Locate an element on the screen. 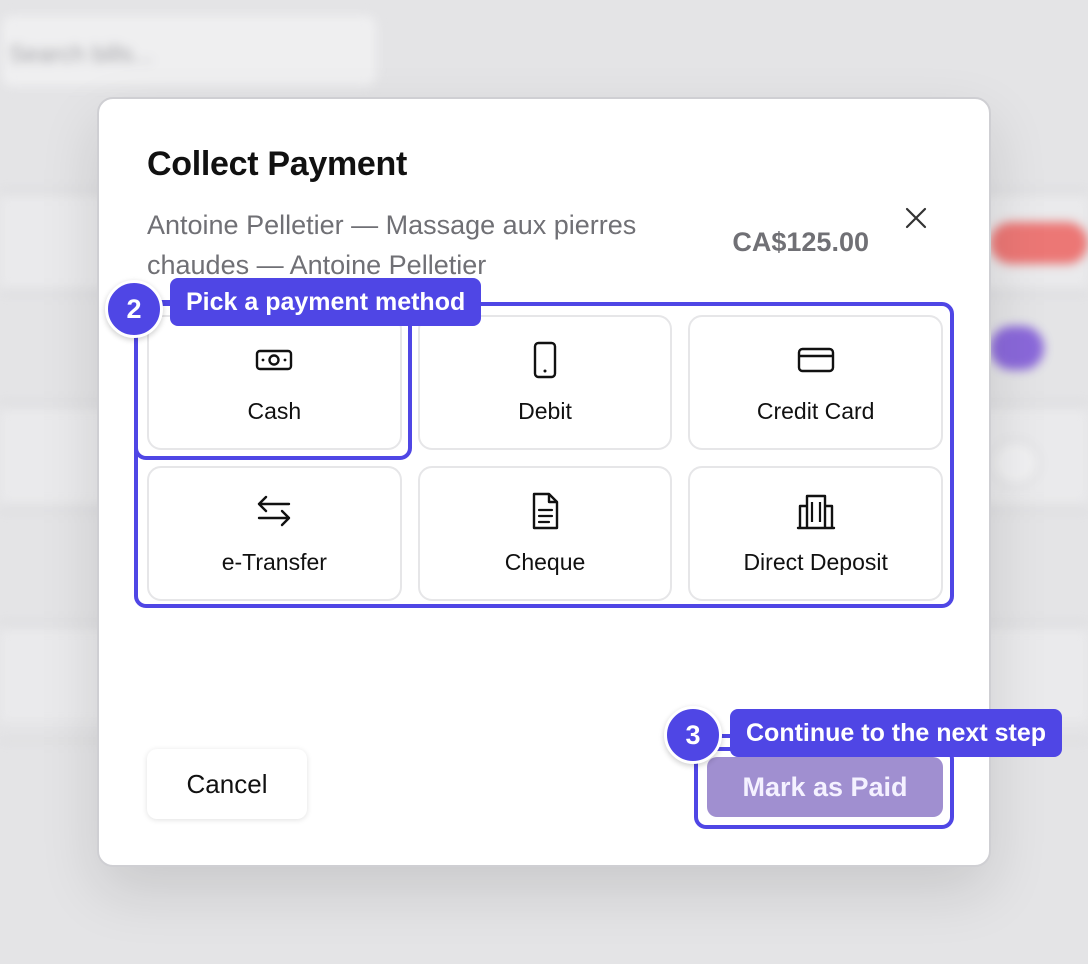 This screenshot has height=964, width=1088. close-icon is located at coordinates (916, 218).